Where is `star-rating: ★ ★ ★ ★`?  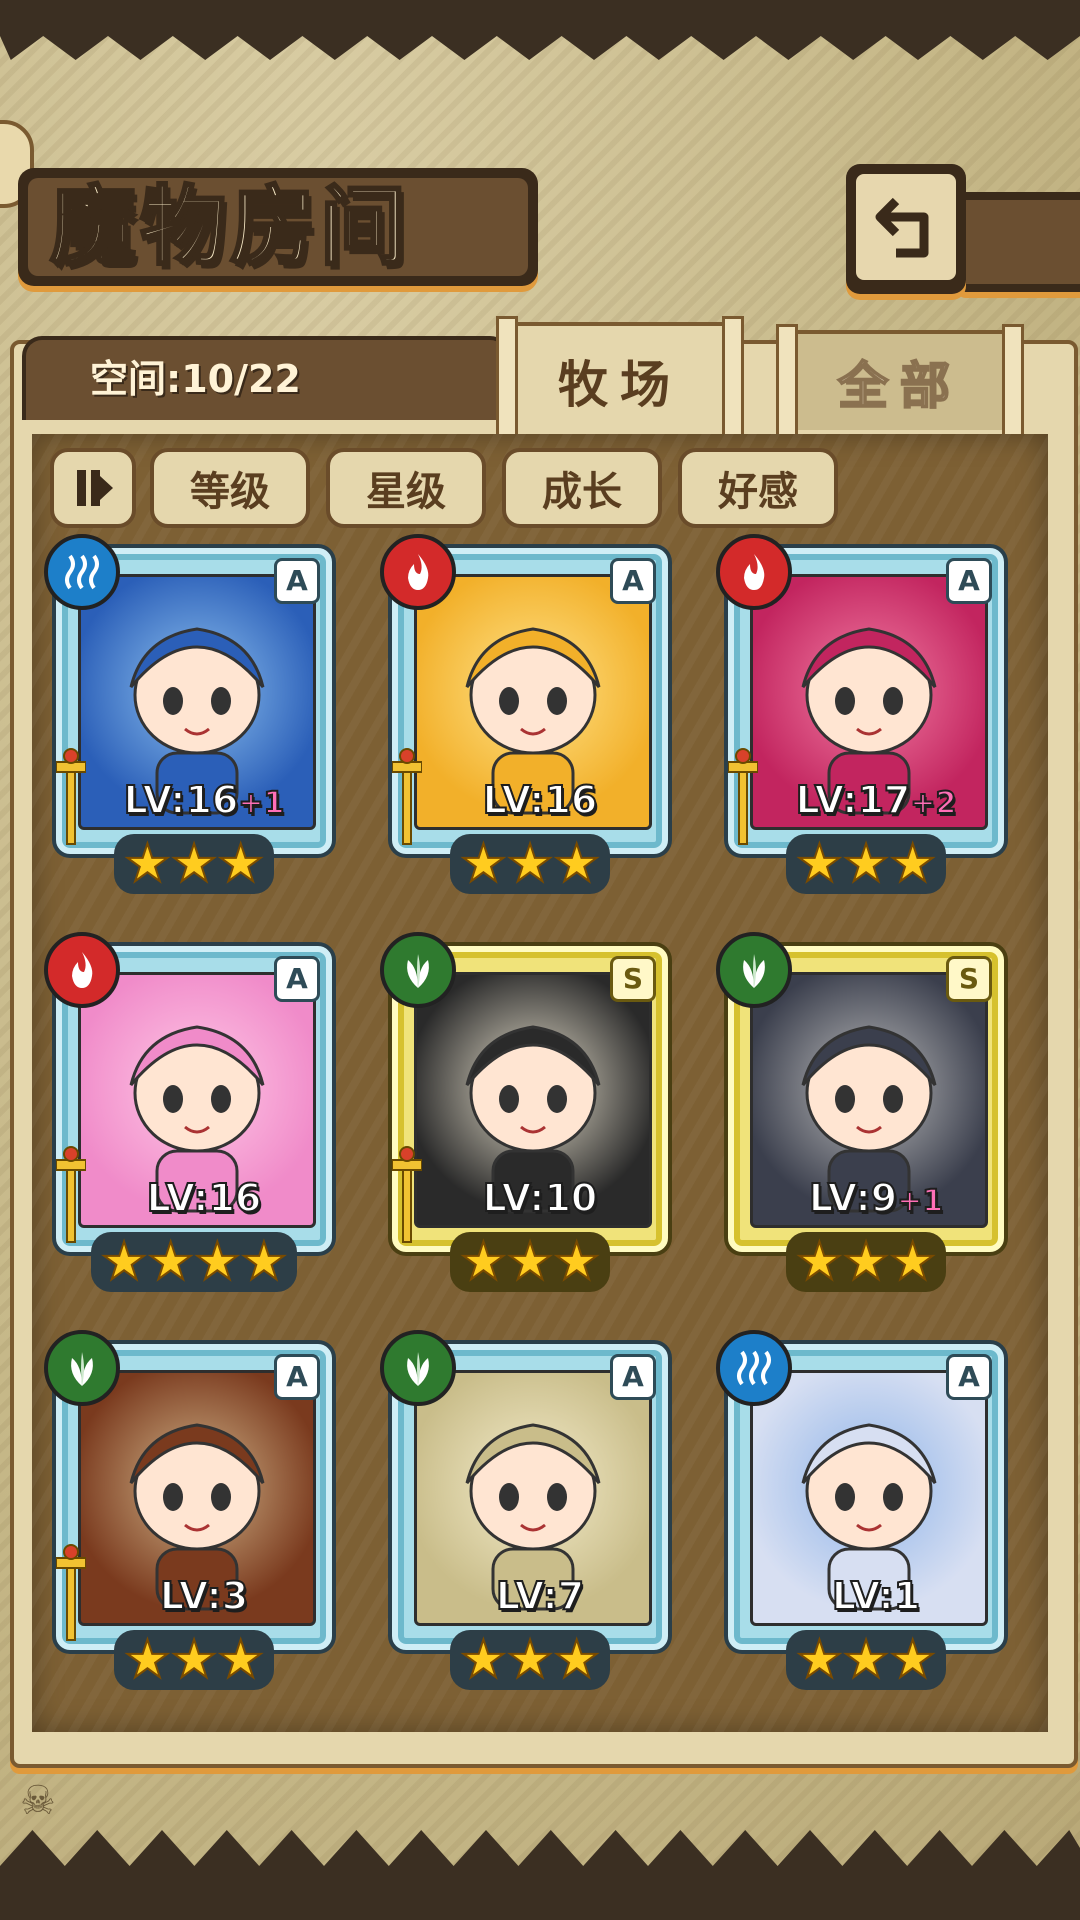
star-rating: ★ ★ ★ ★ is located at coordinates (194, 1262).